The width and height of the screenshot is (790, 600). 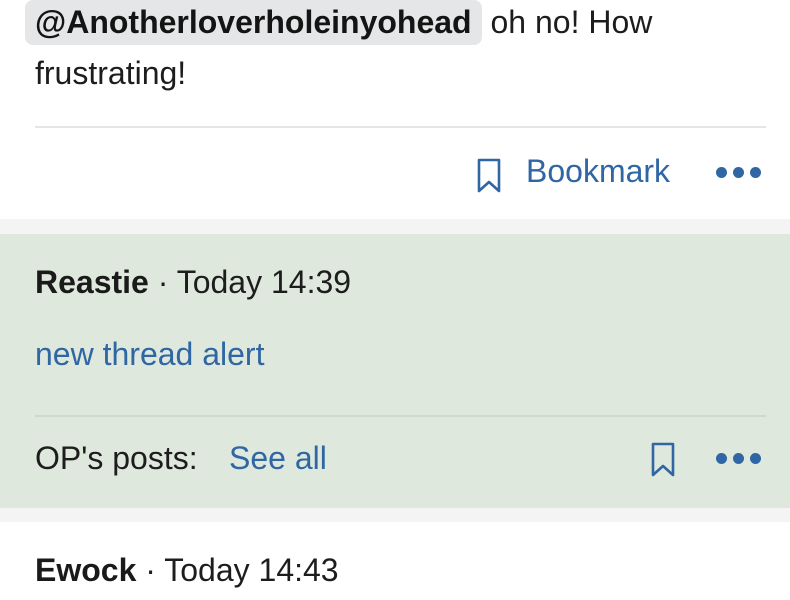 What do you see at coordinates (598, 171) in the screenshot?
I see `bookmark-button: Bookmark` at bounding box center [598, 171].